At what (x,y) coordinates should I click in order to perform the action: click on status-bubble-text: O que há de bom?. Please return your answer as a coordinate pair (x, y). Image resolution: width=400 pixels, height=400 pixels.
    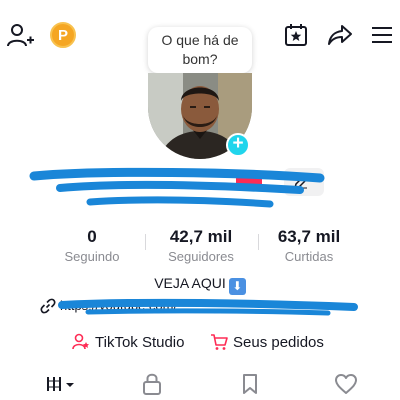
    Looking at the image, I should click on (200, 49).